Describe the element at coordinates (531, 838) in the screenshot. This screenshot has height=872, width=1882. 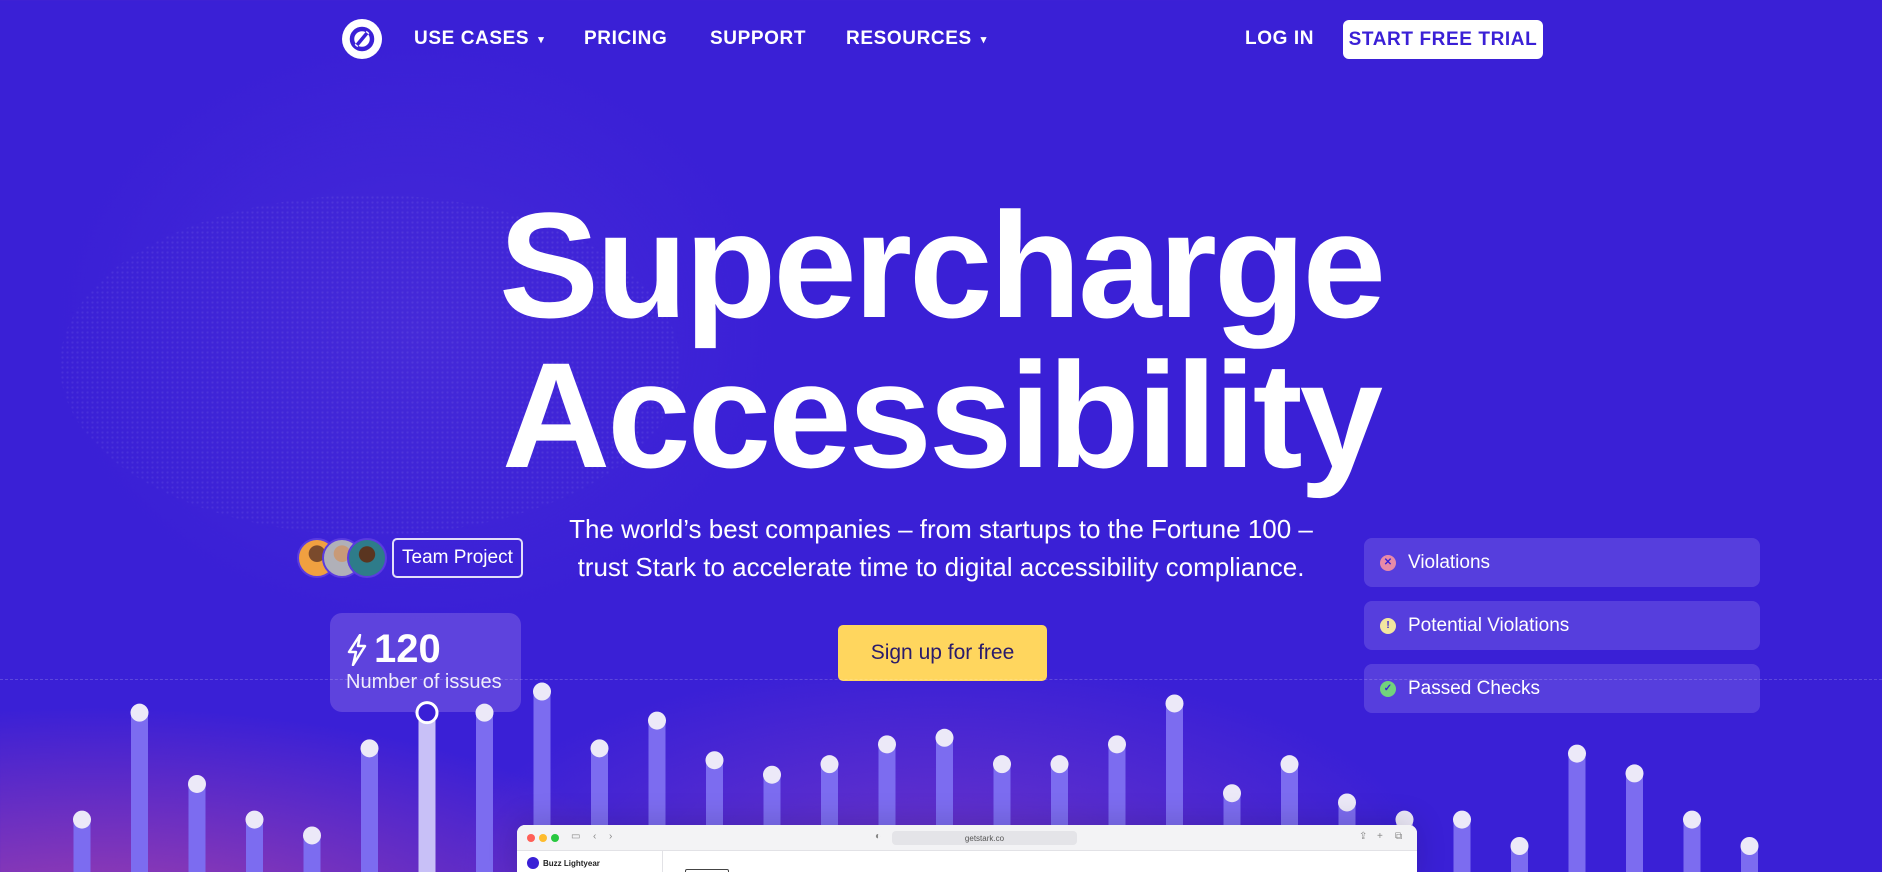
I see `close-dot-icon` at that location.